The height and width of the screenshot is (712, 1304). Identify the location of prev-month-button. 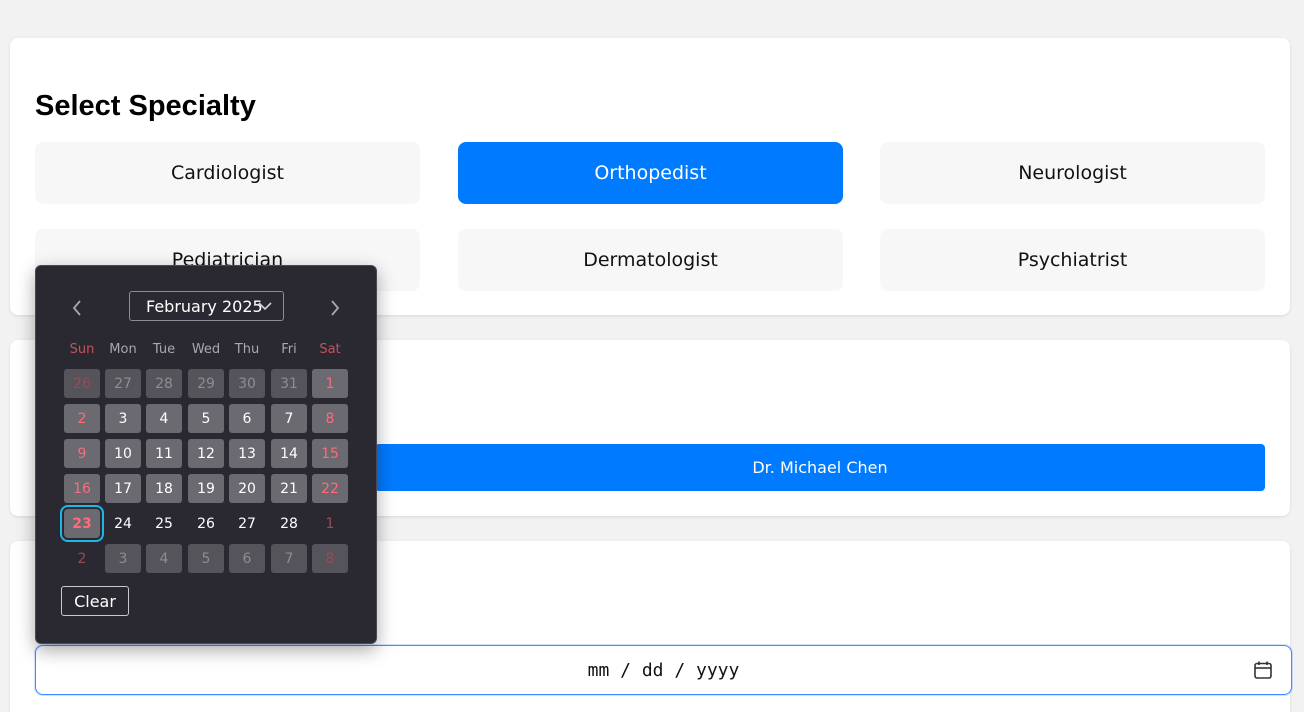
(77, 308).